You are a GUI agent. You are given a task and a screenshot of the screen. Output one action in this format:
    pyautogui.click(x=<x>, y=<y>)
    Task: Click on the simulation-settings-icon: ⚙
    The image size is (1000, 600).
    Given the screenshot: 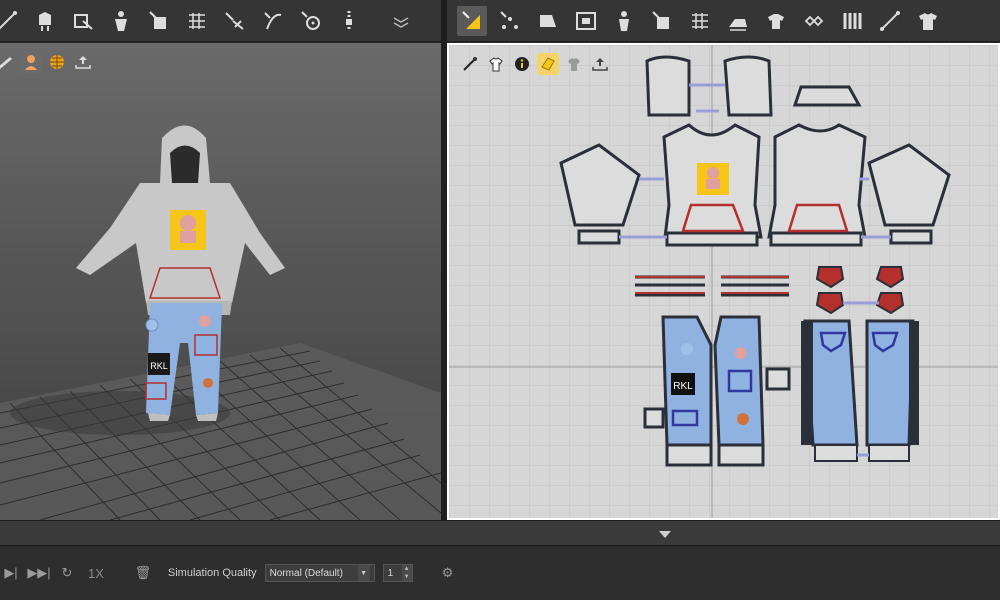 What is the action you would take?
    pyautogui.click(x=448, y=573)
    